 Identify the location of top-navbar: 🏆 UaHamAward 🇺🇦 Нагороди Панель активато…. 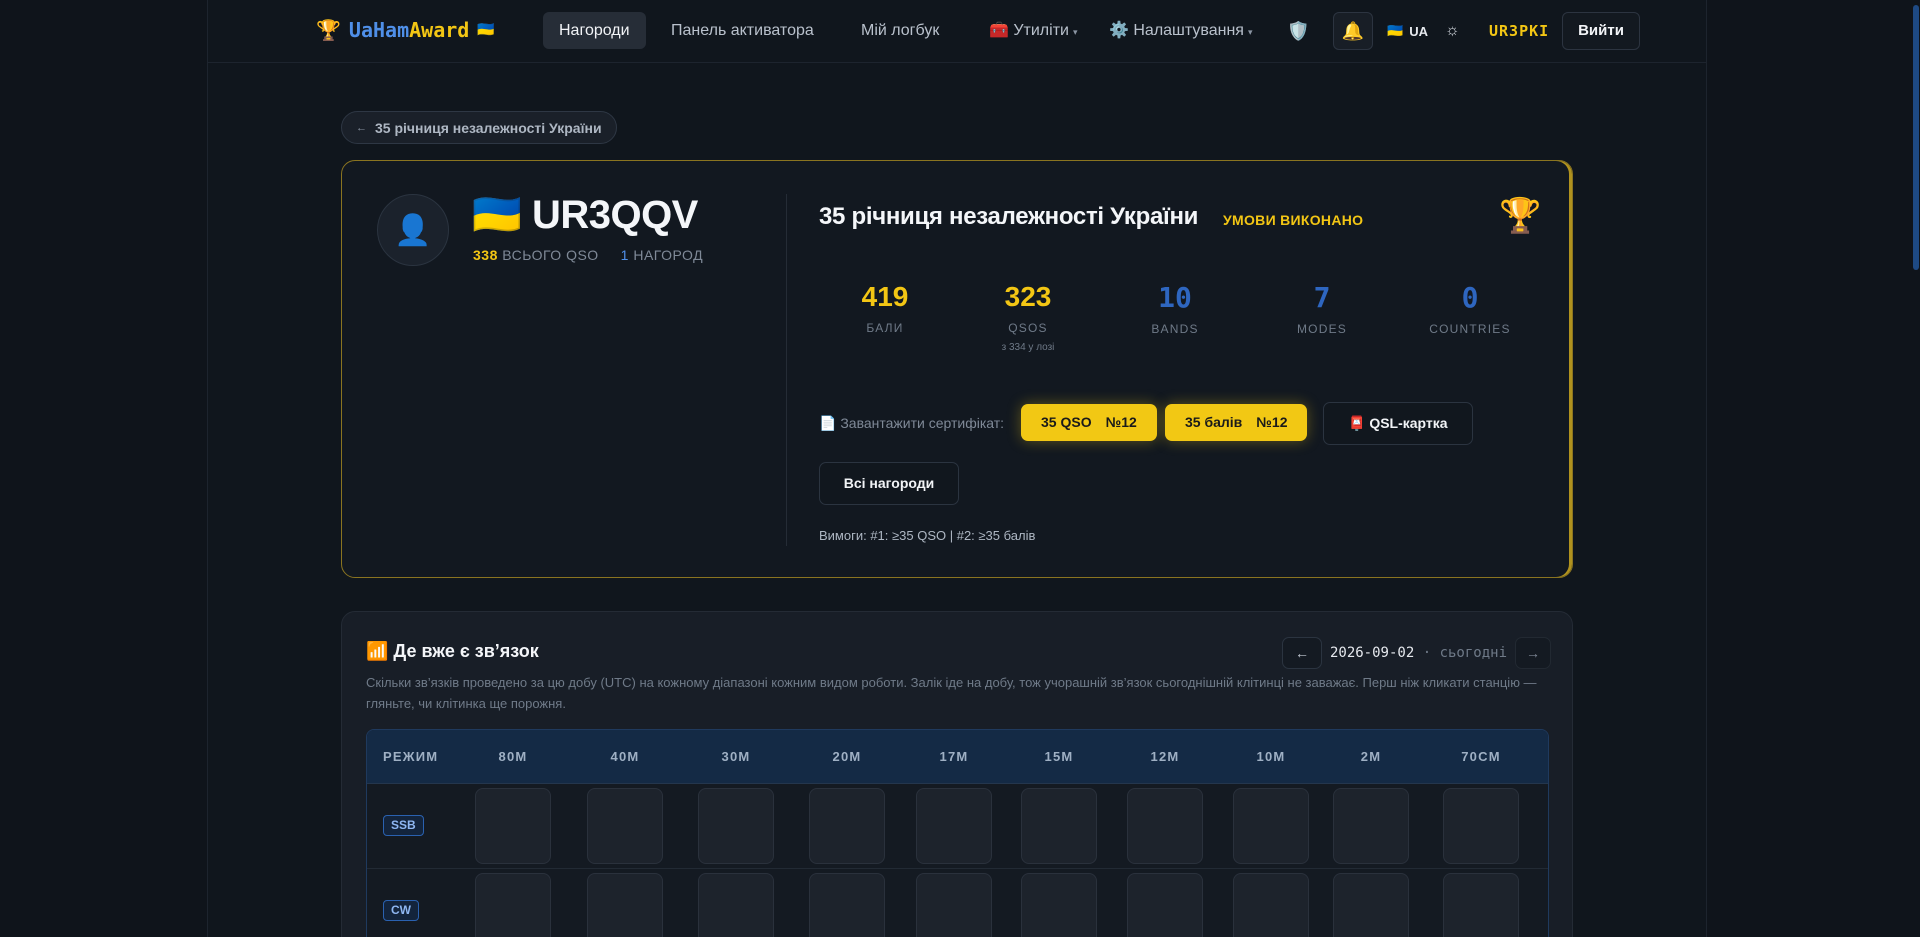
(957, 31).